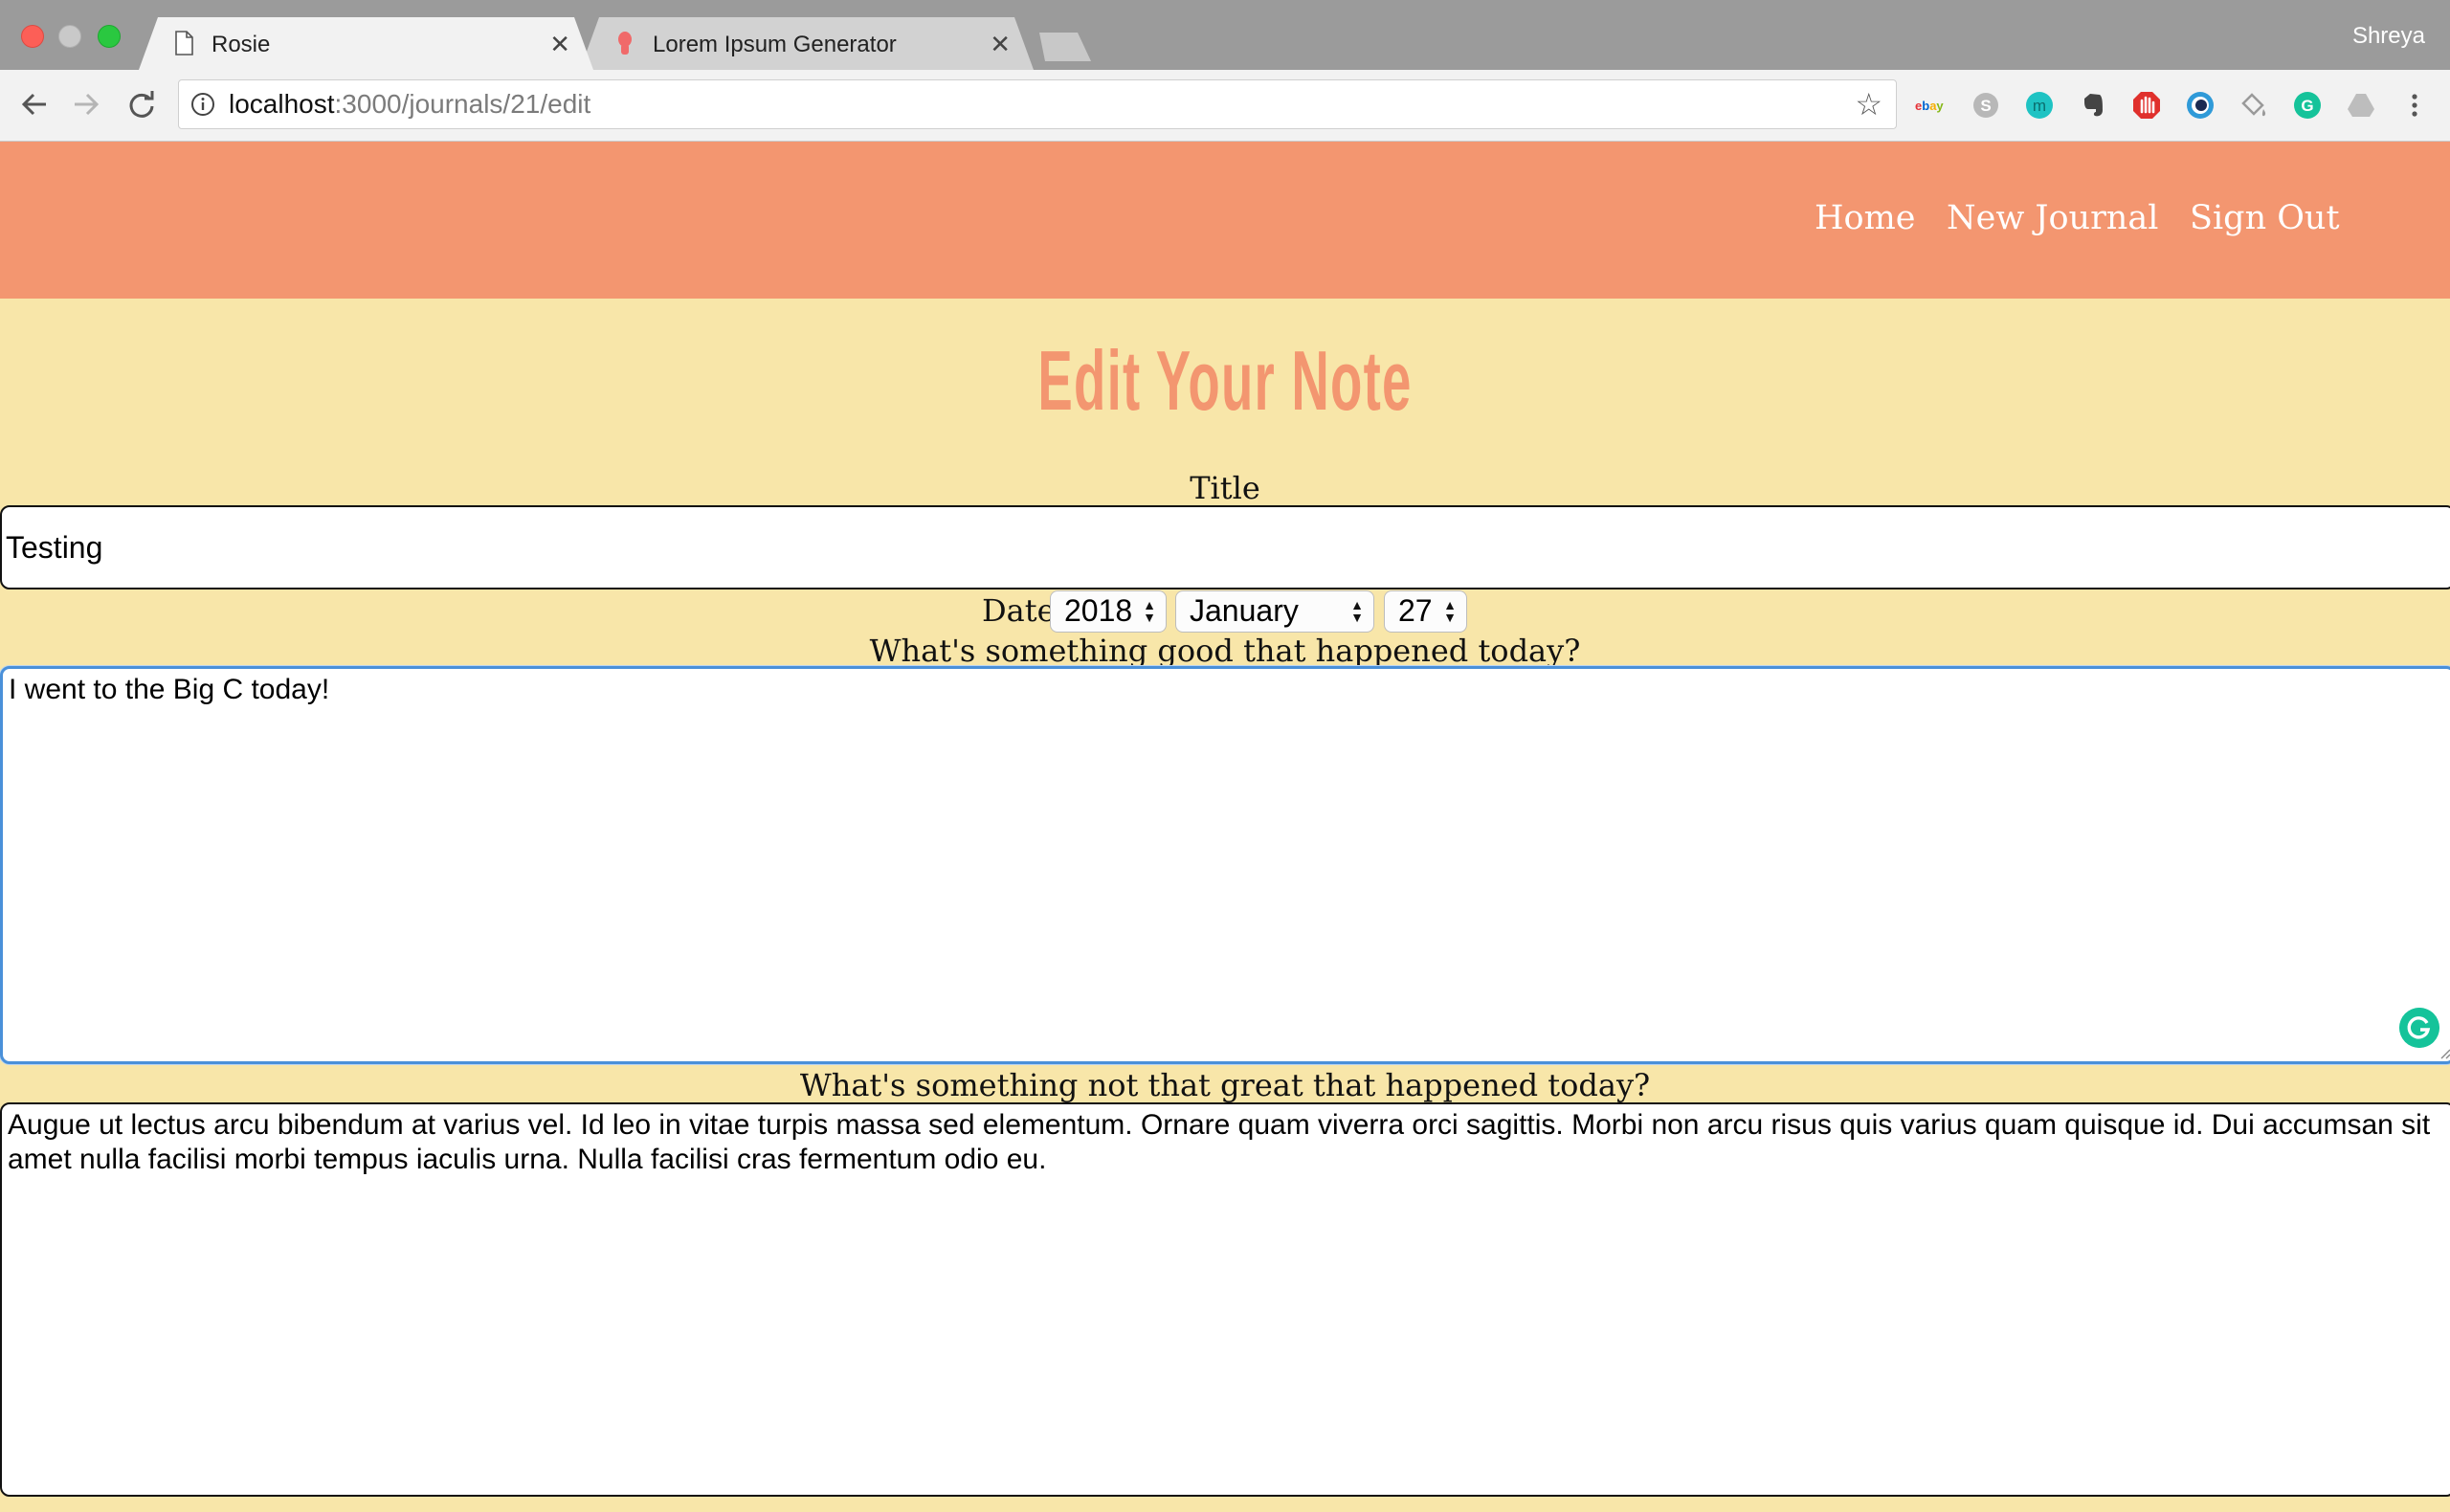  Describe the element at coordinates (2389, 36) in the screenshot. I see `profile-name: Shreya` at that location.